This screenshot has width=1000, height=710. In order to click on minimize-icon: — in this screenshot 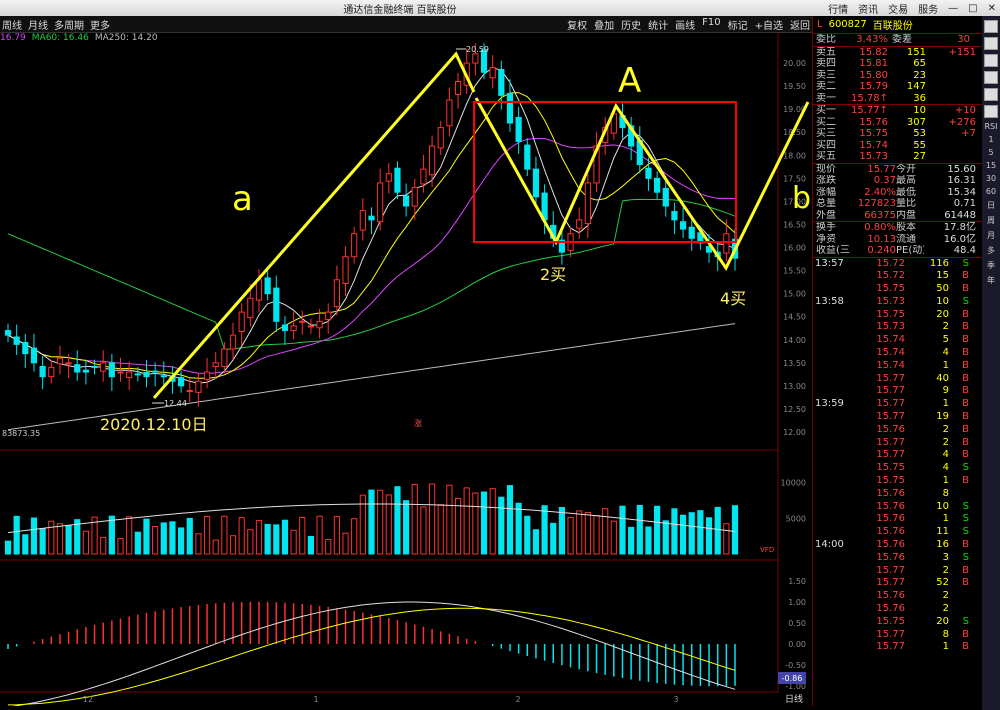, I will do `click(953, 8)`.